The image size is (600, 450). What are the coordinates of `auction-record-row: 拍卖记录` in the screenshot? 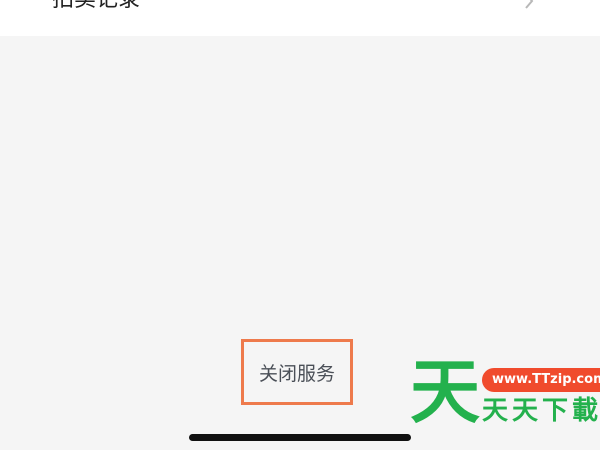 It's located at (300, 18).